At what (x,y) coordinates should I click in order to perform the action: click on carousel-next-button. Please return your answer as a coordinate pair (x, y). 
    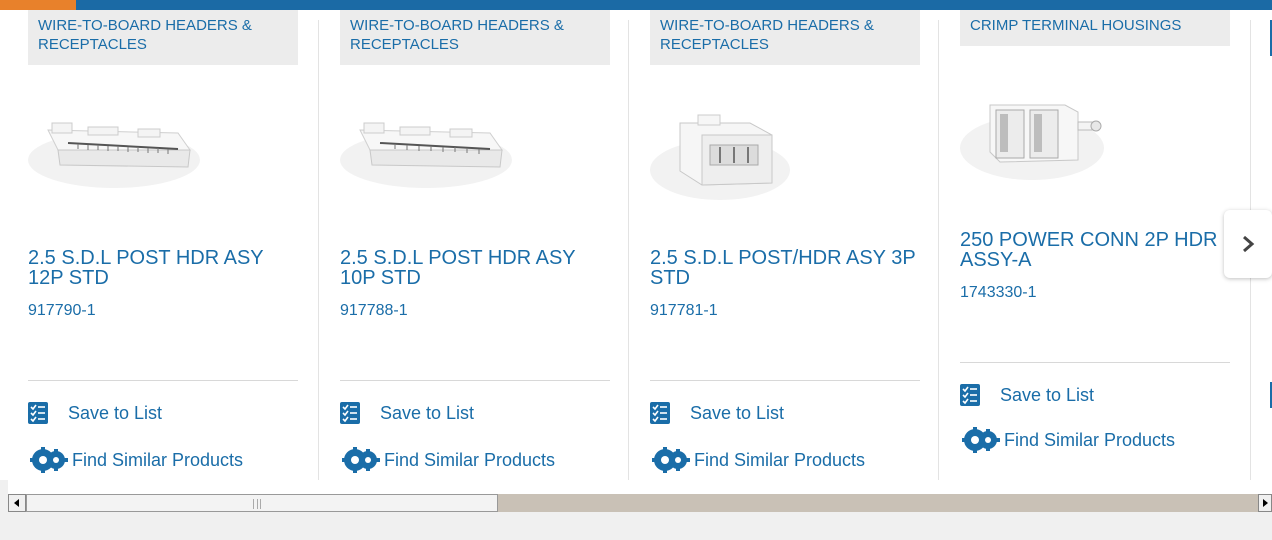
    Looking at the image, I should click on (1248, 244).